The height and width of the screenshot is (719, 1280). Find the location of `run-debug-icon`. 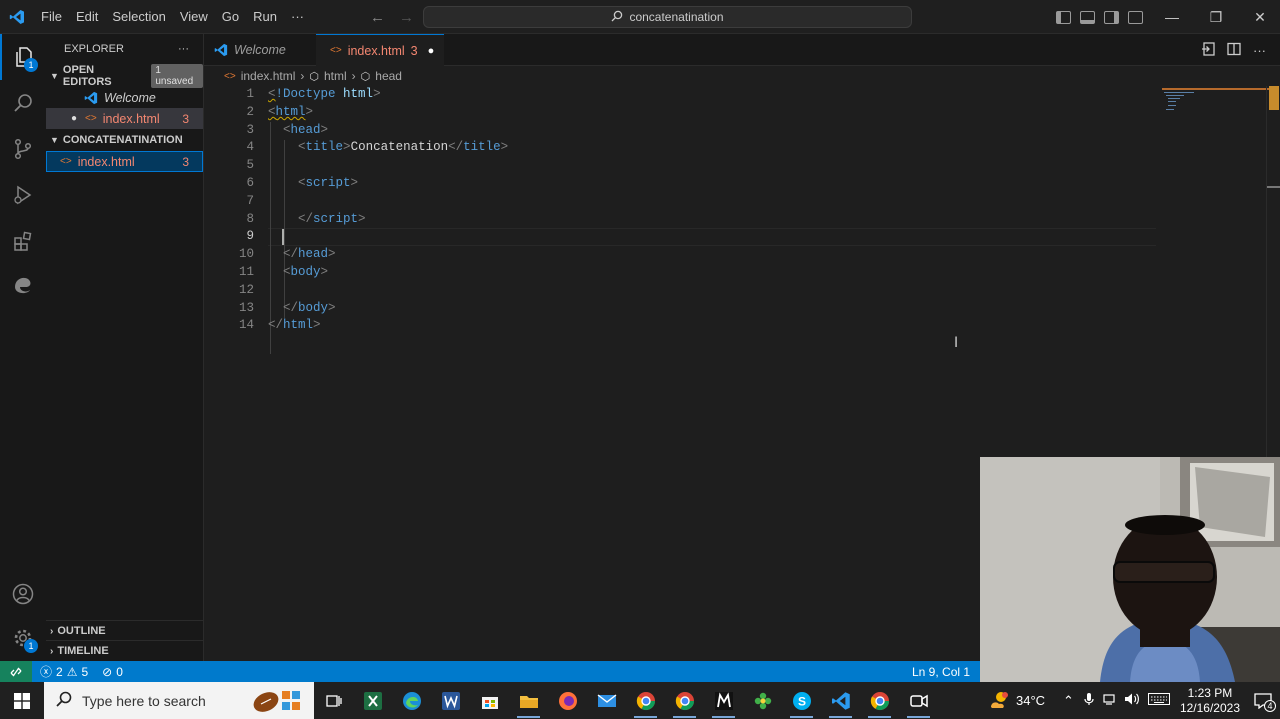

run-debug-icon is located at coordinates (23, 195).